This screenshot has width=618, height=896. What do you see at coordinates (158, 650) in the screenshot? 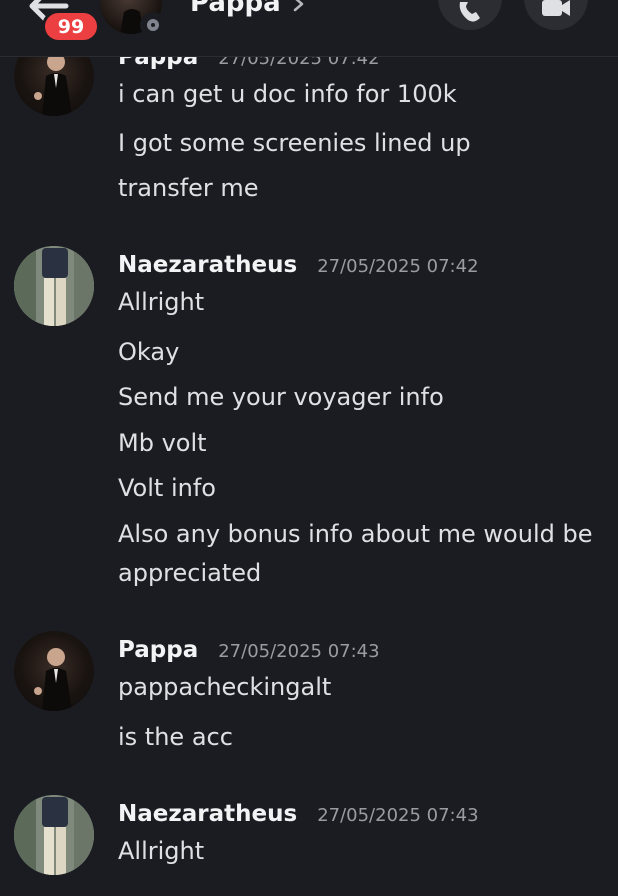
I see `author-name: Pappa` at bounding box center [158, 650].